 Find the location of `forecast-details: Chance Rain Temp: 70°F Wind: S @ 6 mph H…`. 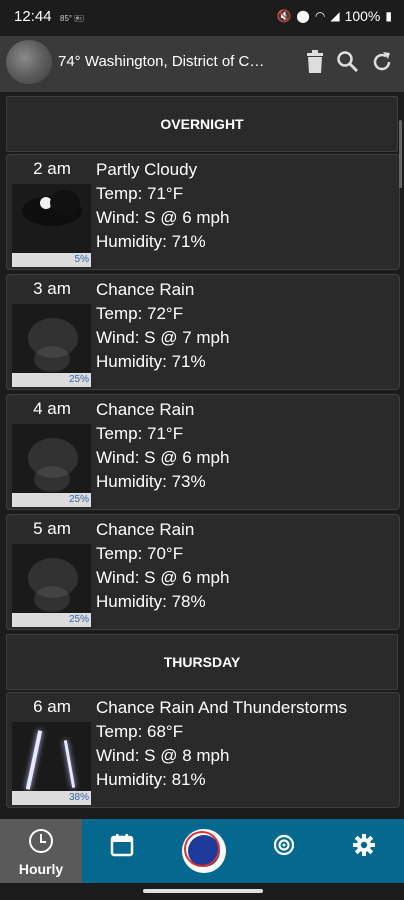

forecast-details: Chance Rain Temp: 70°F Wind: S @ 6 mph H… is located at coordinates (162, 566).